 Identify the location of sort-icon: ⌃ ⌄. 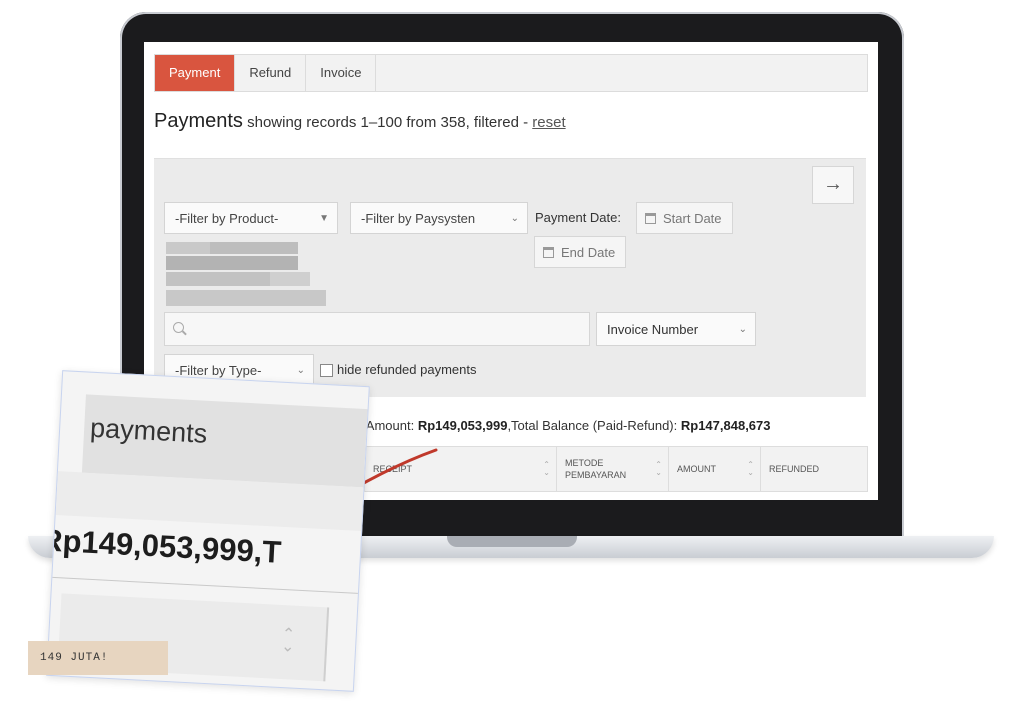
(288, 641).